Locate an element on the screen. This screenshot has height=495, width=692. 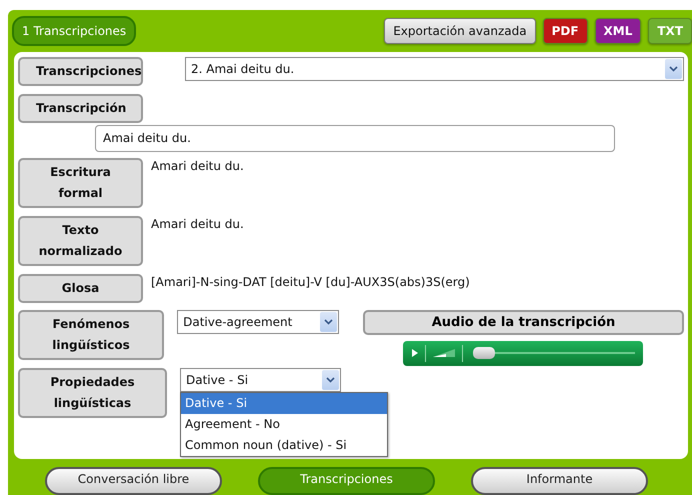
gloss-text: [Amari]-N-sing-DAT [deitu]-V [du]-AUX3S(abs)3S(erg) is located at coordinates (310, 281).